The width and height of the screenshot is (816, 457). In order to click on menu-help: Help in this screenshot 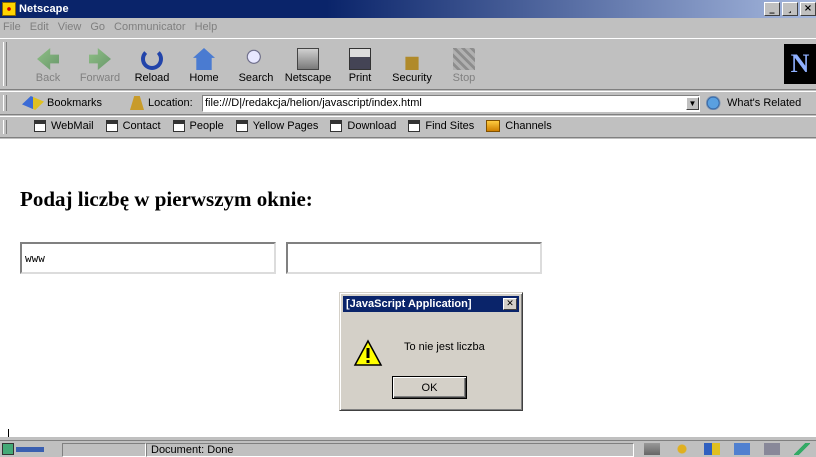, I will do `click(206, 27)`.